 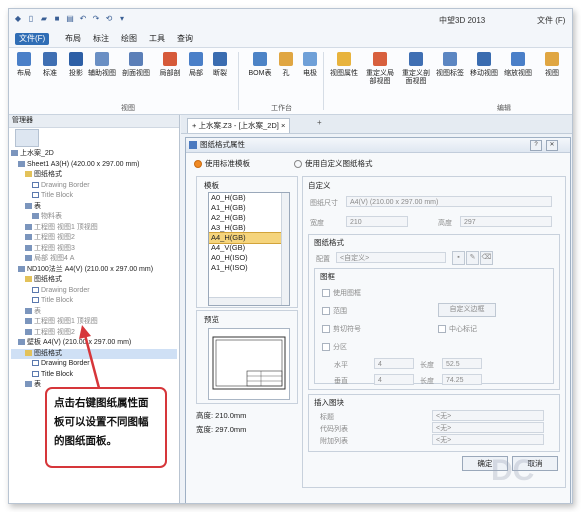 I want to click on dialog-icon, so click(x=193, y=145).